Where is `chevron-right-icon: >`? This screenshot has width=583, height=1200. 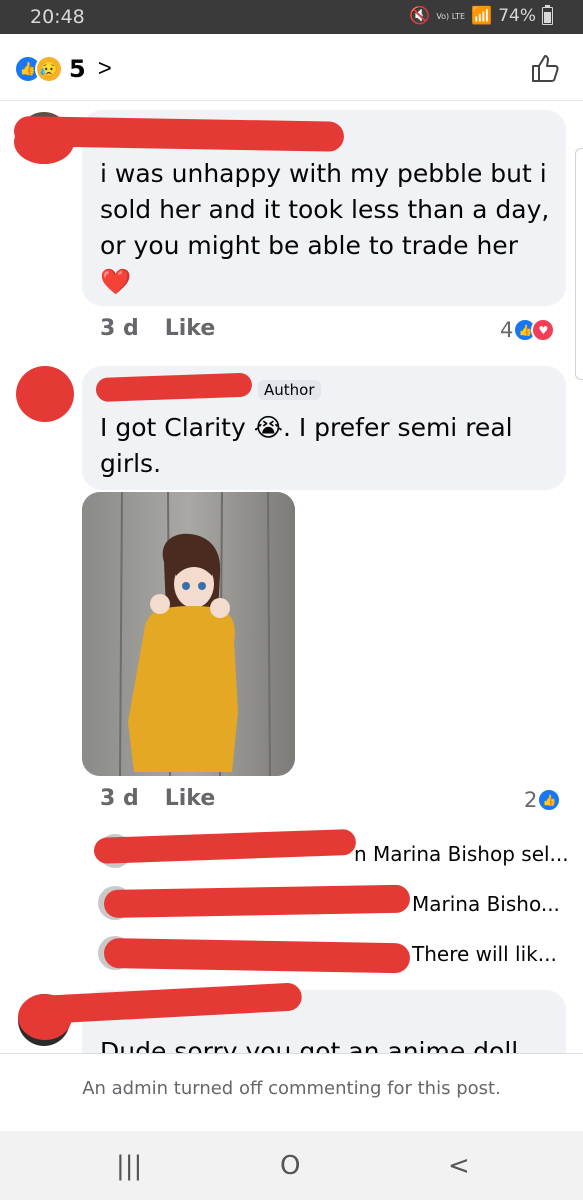 chevron-right-icon: > is located at coordinates (104, 68).